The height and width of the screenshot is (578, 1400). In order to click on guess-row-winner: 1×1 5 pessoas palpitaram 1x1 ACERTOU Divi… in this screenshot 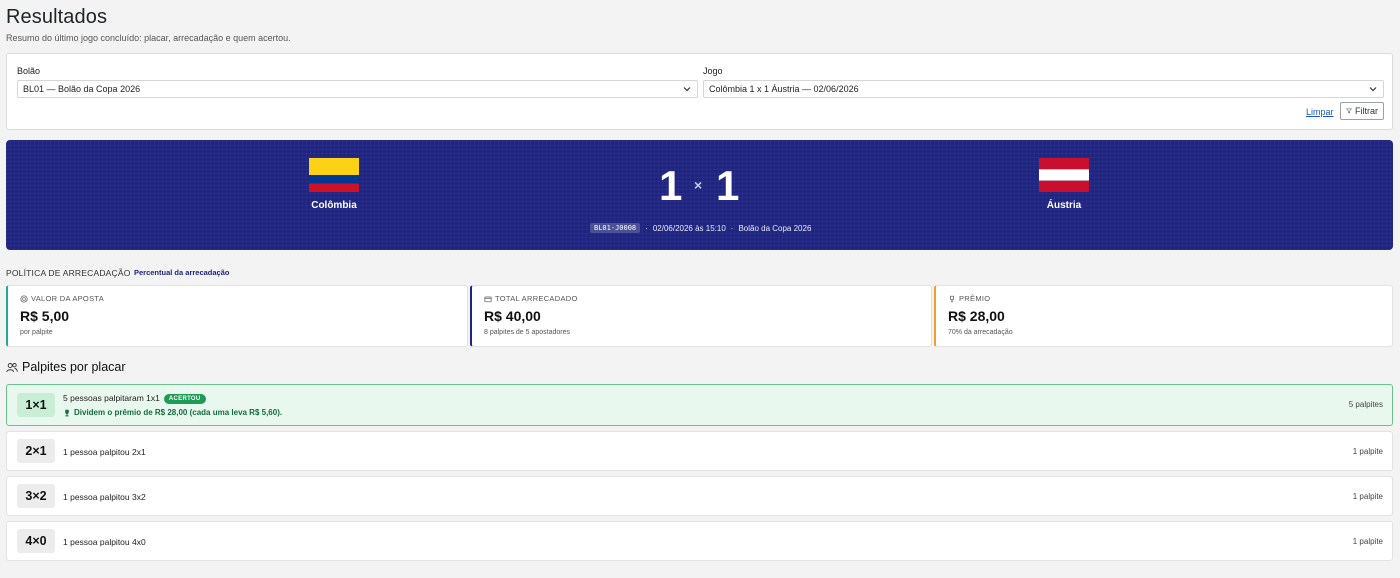, I will do `click(699, 405)`.